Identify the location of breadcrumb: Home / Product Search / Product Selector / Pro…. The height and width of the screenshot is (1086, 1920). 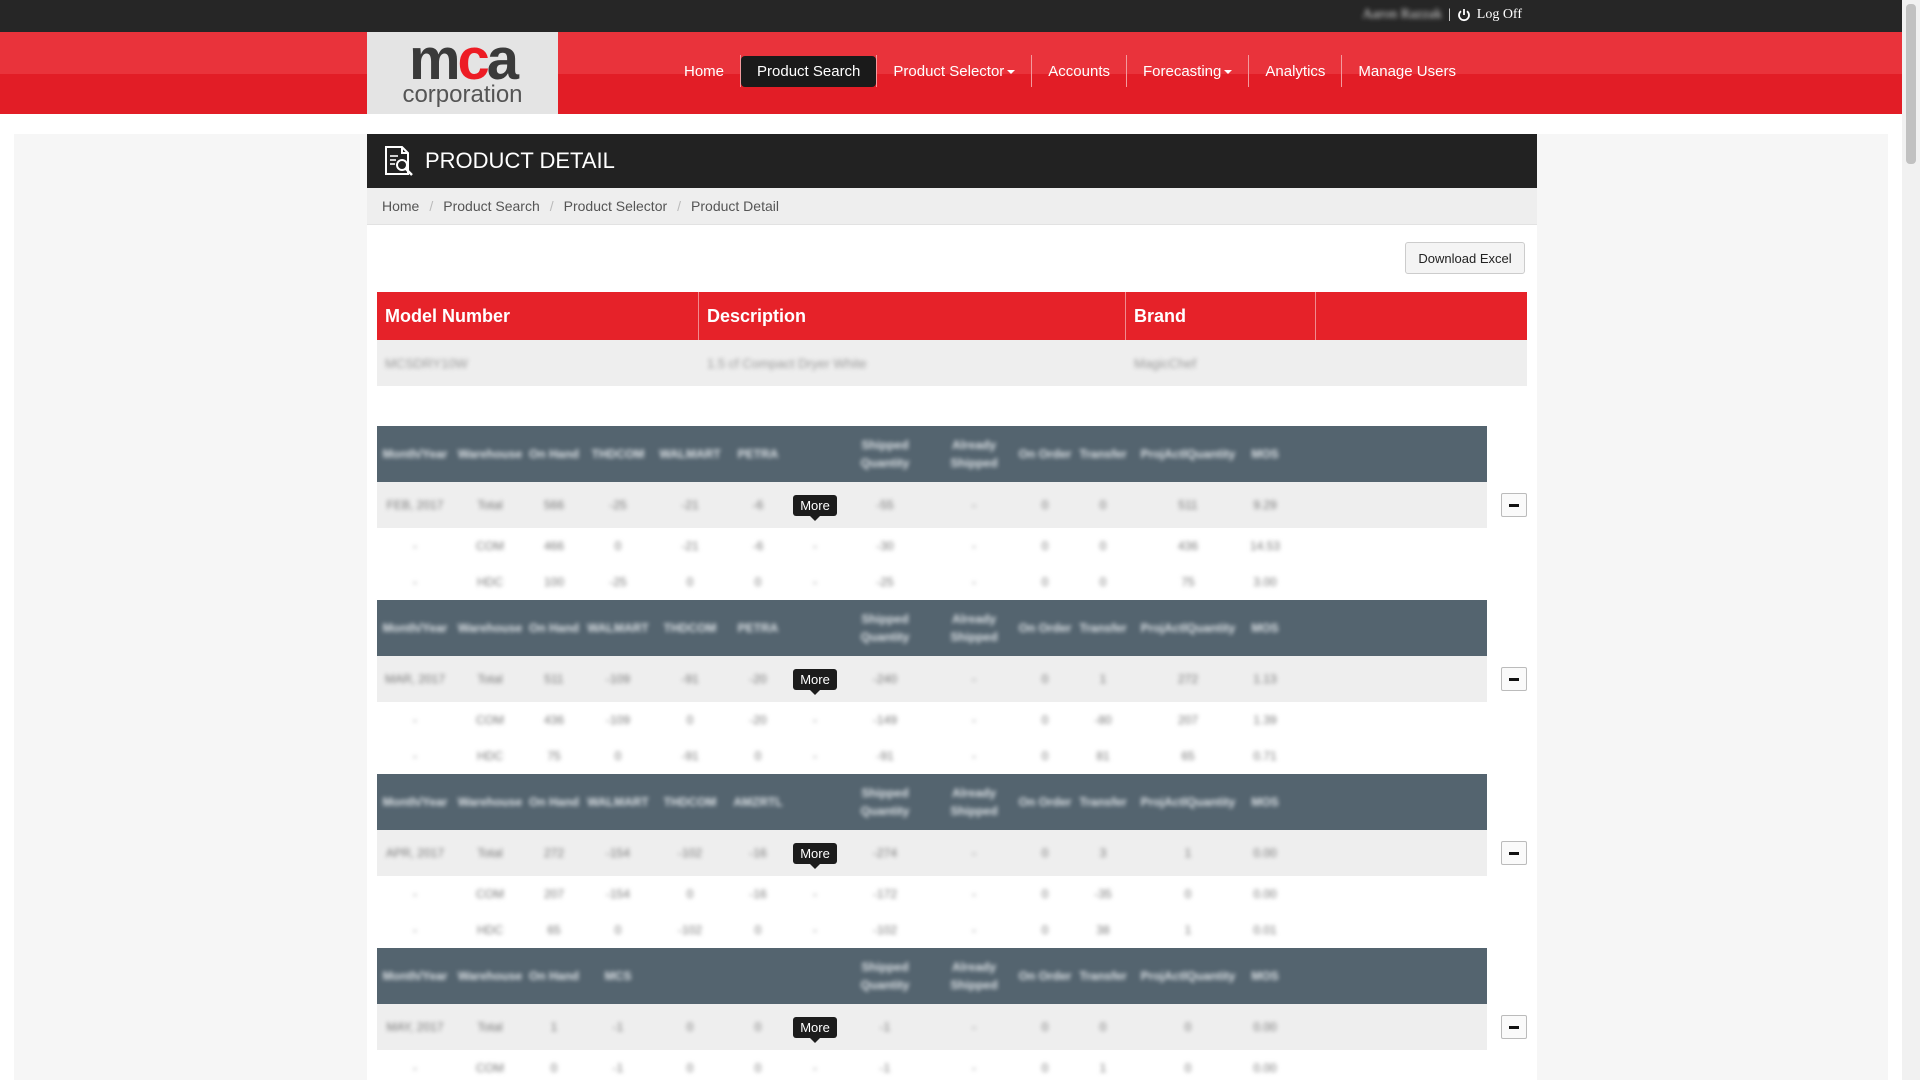
(952, 206).